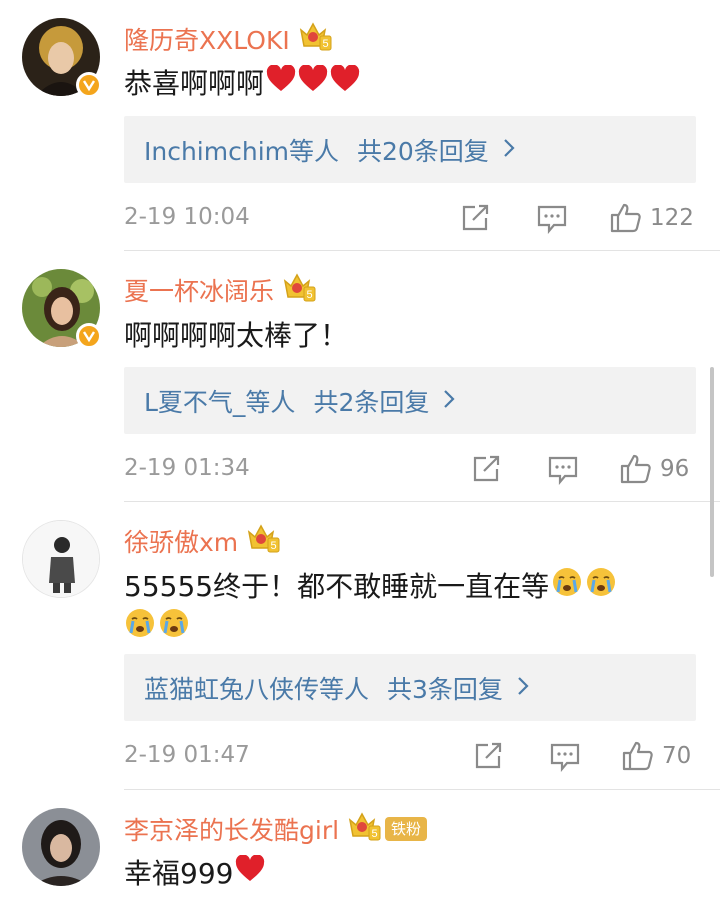 Image resolution: width=720 pixels, height=901 pixels. What do you see at coordinates (187, 217) in the screenshot?
I see `timestamp: 2-19 10:04` at bounding box center [187, 217].